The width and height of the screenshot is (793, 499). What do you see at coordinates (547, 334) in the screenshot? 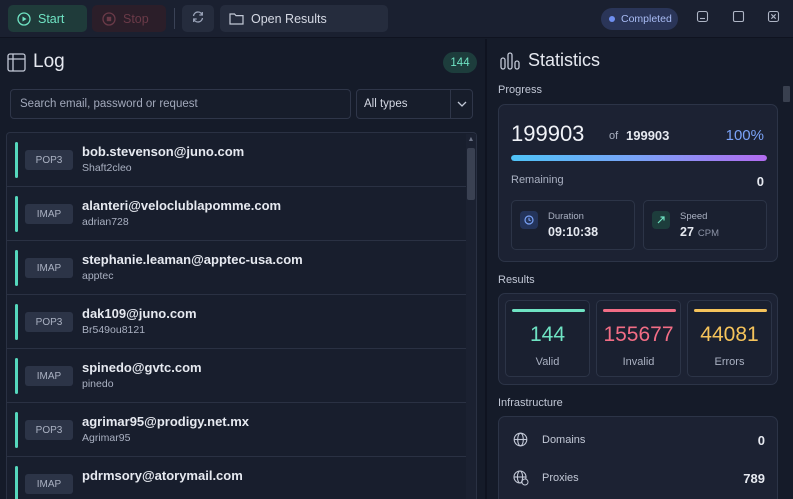
I see `valid-count: 144` at bounding box center [547, 334].